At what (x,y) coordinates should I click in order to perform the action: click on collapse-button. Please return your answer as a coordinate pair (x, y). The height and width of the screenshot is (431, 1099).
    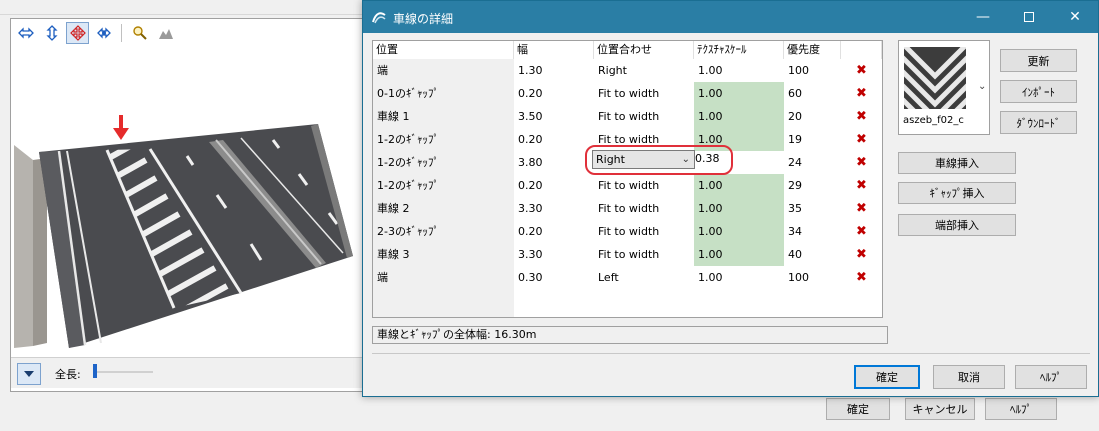
    Looking at the image, I should click on (29, 374).